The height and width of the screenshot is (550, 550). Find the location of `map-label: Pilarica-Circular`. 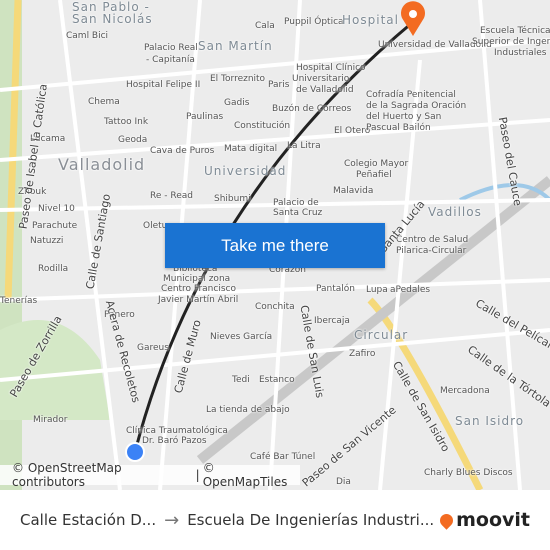

map-label: Pilarica-Circular is located at coordinates (431, 251).